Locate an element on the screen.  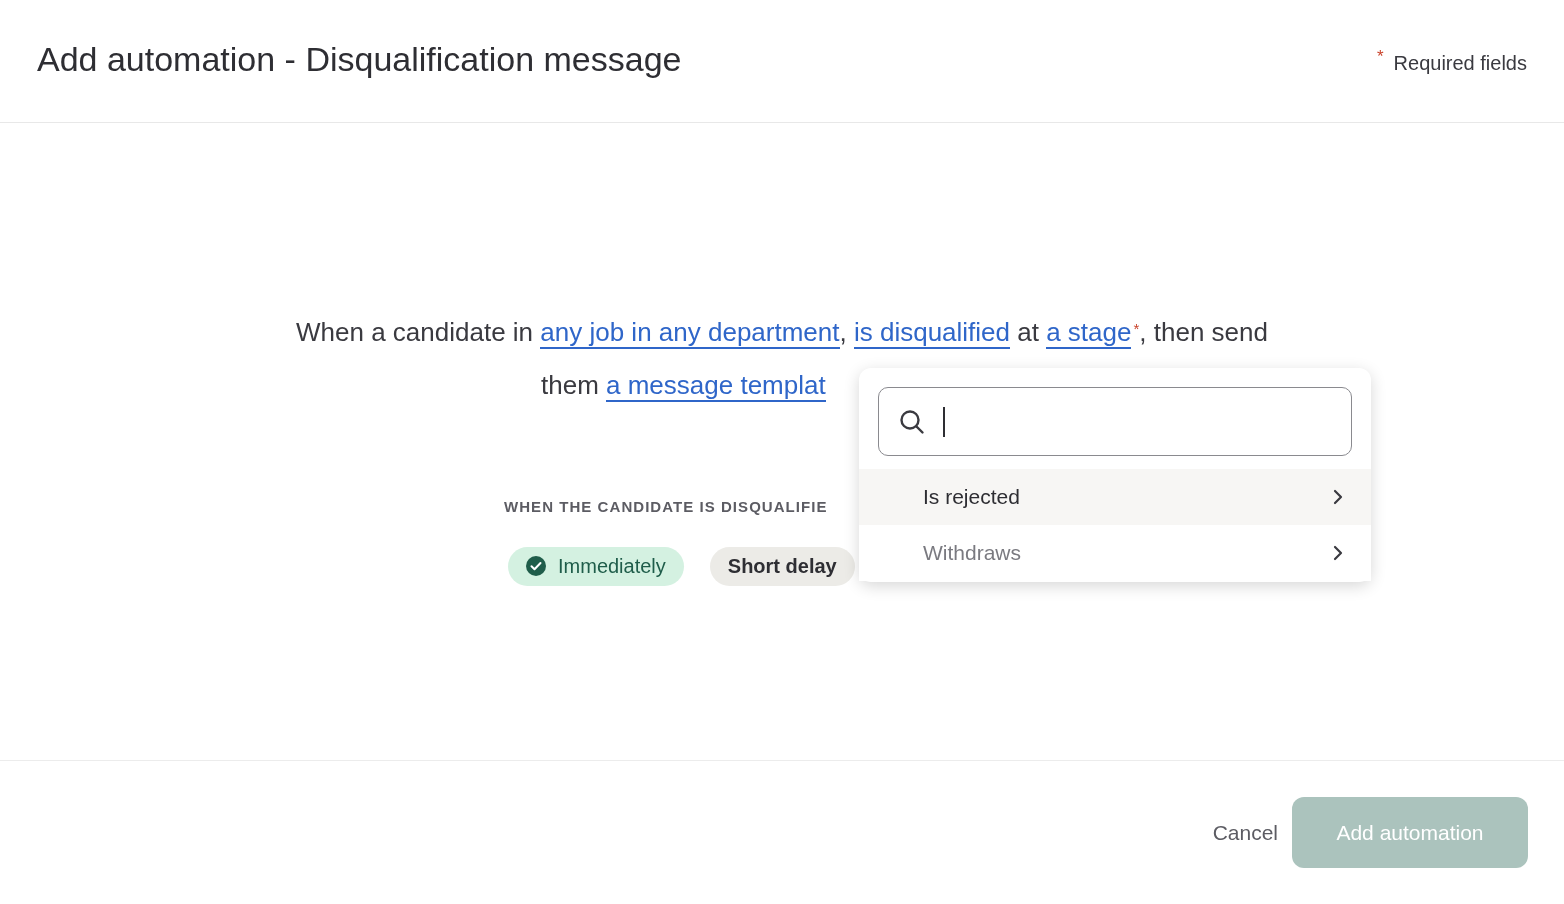
timing-option: Short delay is located at coordinates (782, 566).